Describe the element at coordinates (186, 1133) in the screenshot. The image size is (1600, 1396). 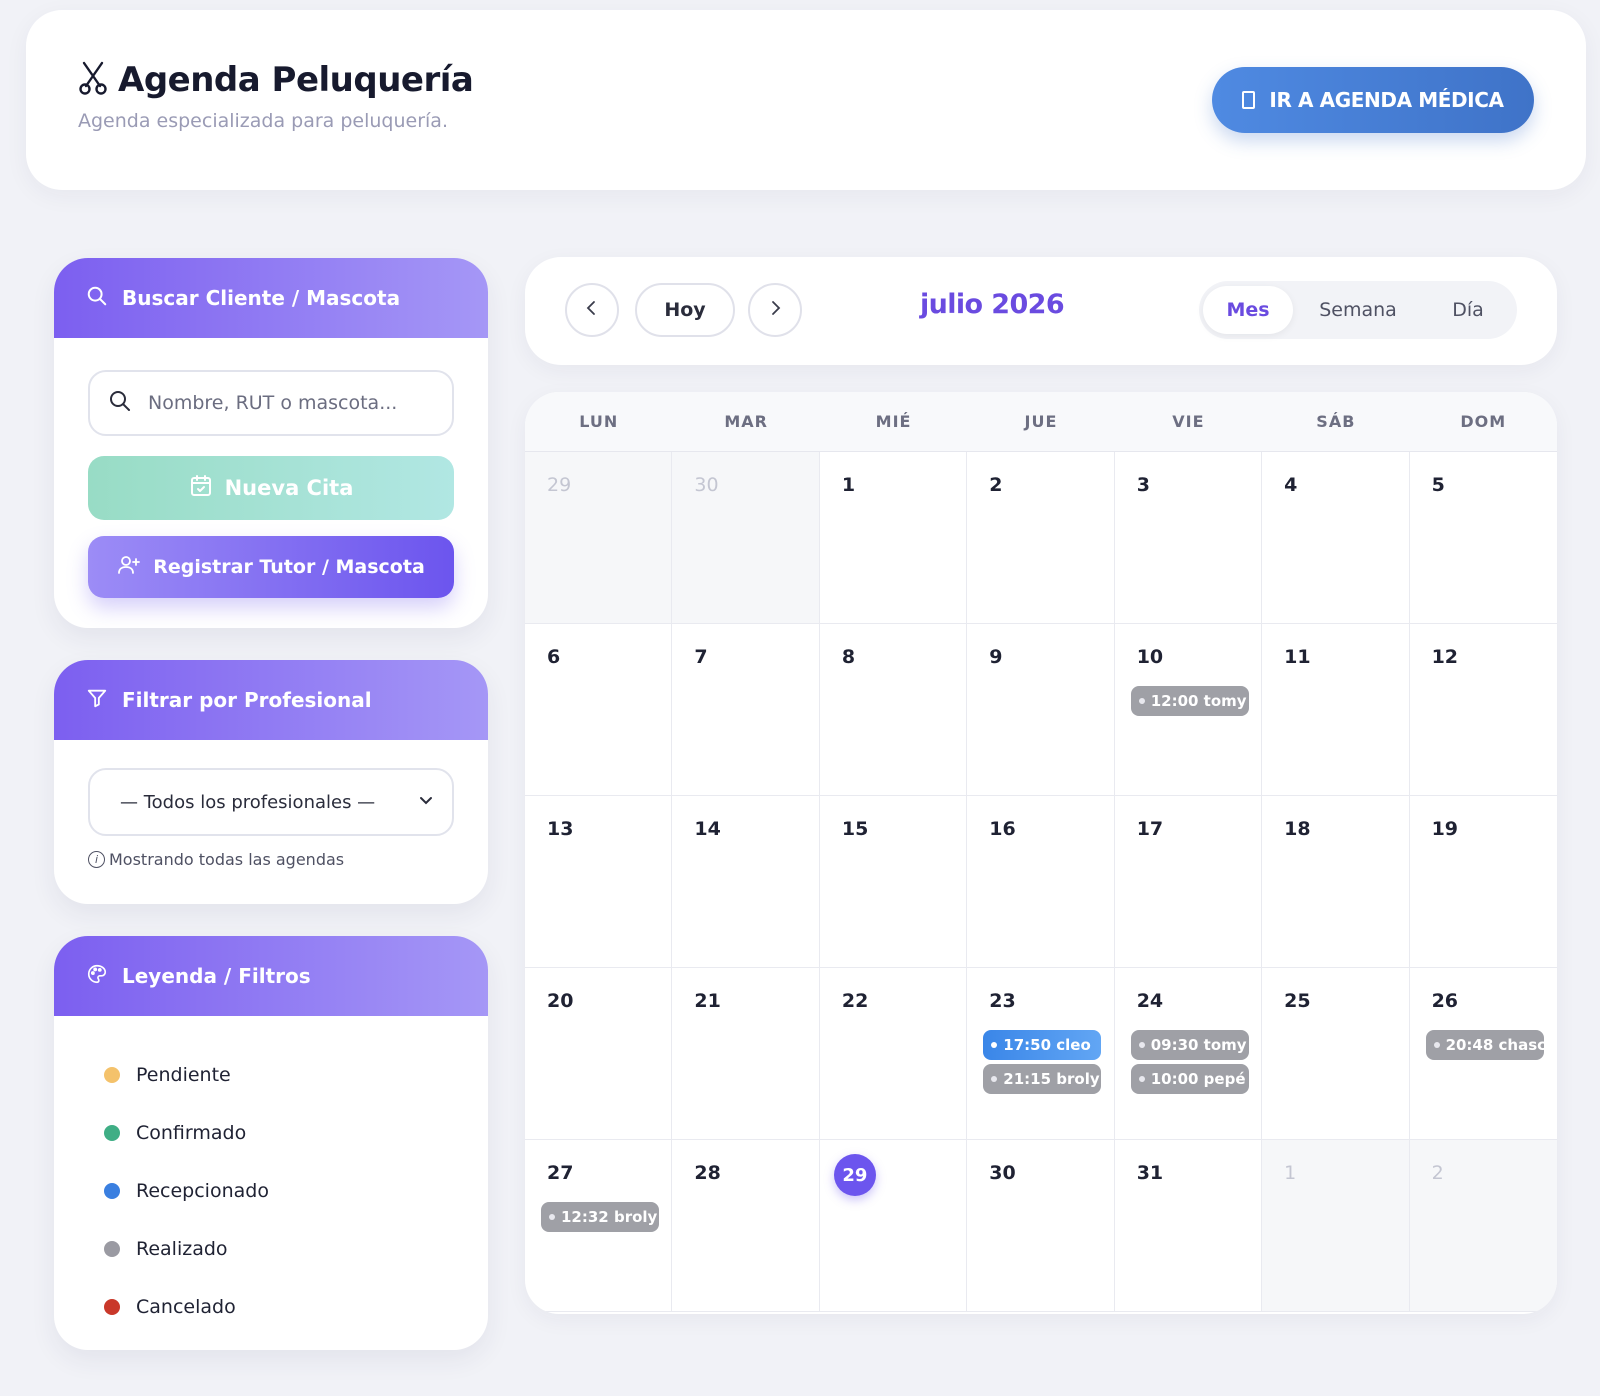
I see `legend-item-confirmado: Confirmado` at that location.